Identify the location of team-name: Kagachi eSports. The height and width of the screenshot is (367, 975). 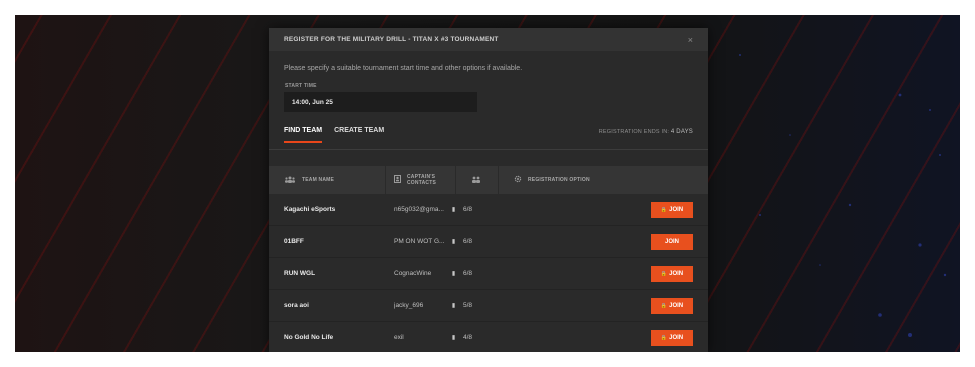
(310, 209).